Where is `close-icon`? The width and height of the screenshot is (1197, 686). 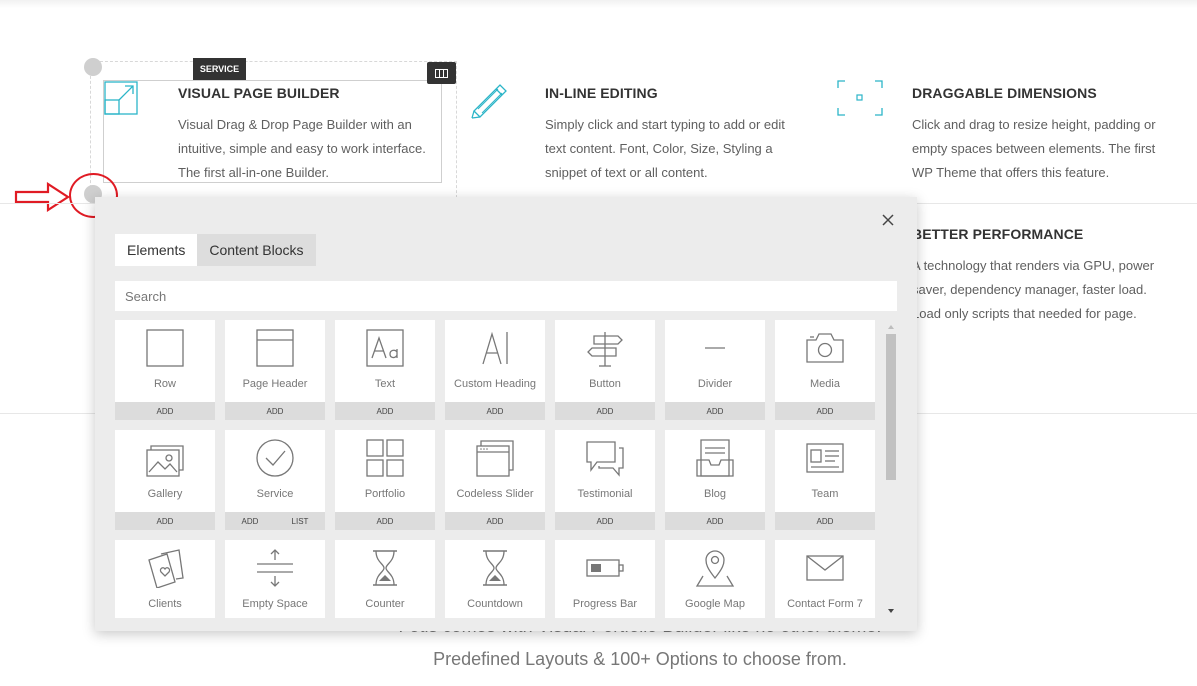
close-icon is located at coordinates (888, 220).